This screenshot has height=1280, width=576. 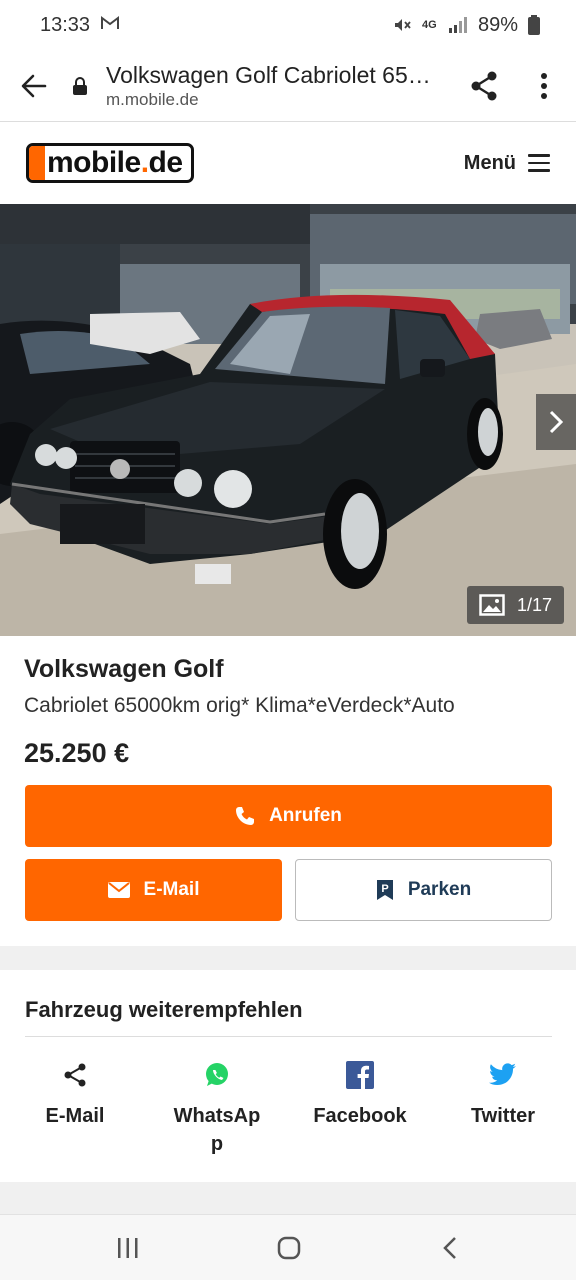 What do you see at coordinates (503, 1075) in the screenshot?
I see `twitter-icon` at bounding box center [503, 1075].